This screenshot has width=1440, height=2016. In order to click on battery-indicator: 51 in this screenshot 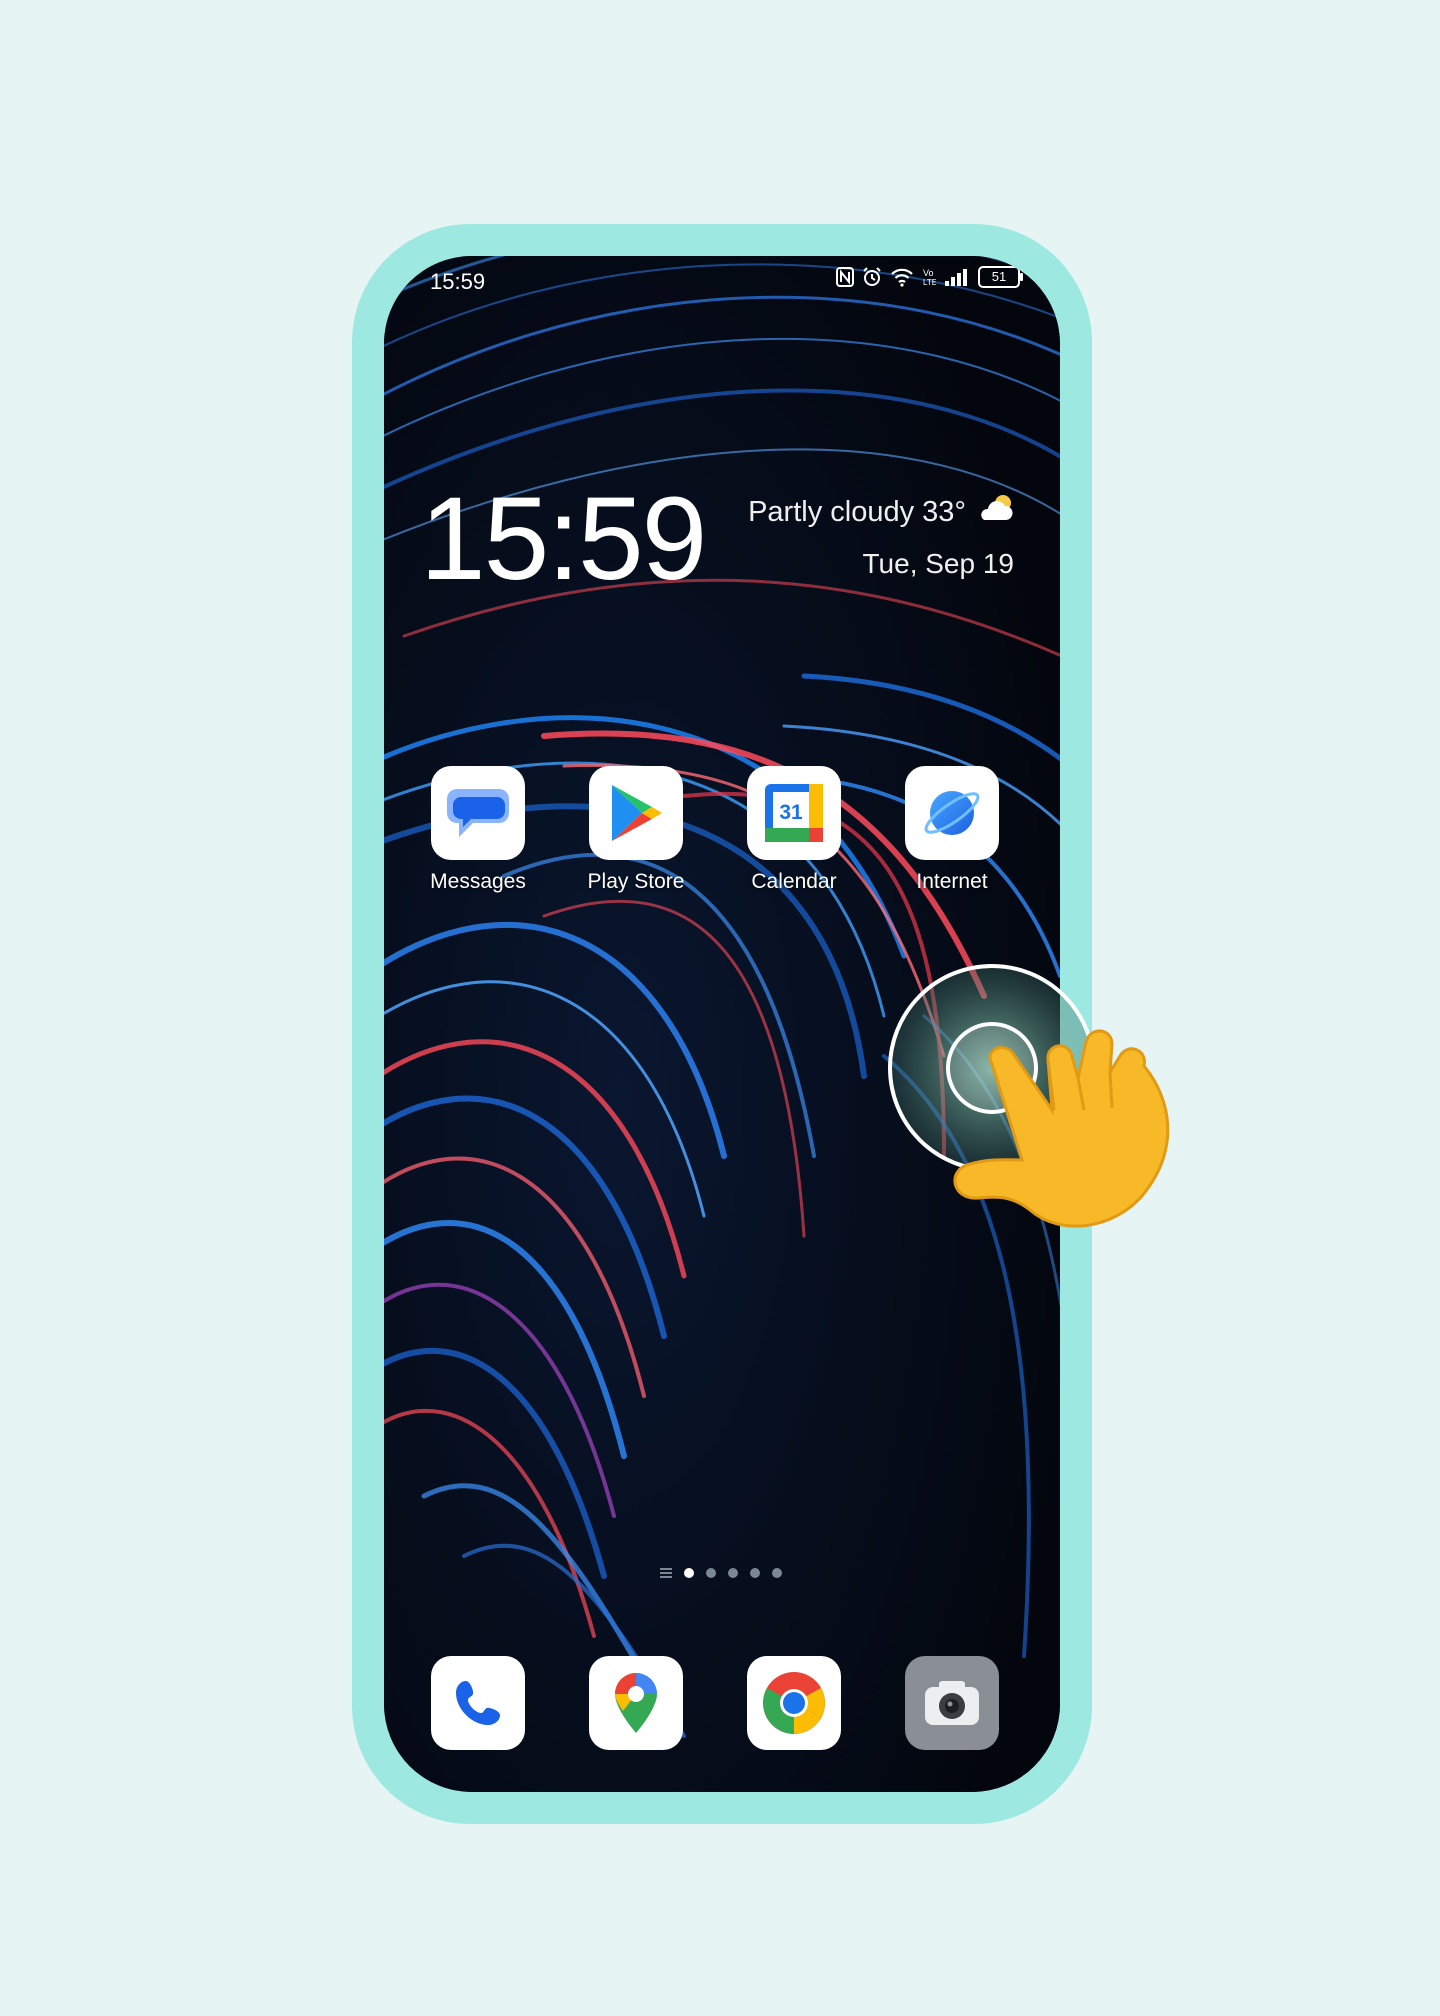, I will do `click(1000, 277)`.